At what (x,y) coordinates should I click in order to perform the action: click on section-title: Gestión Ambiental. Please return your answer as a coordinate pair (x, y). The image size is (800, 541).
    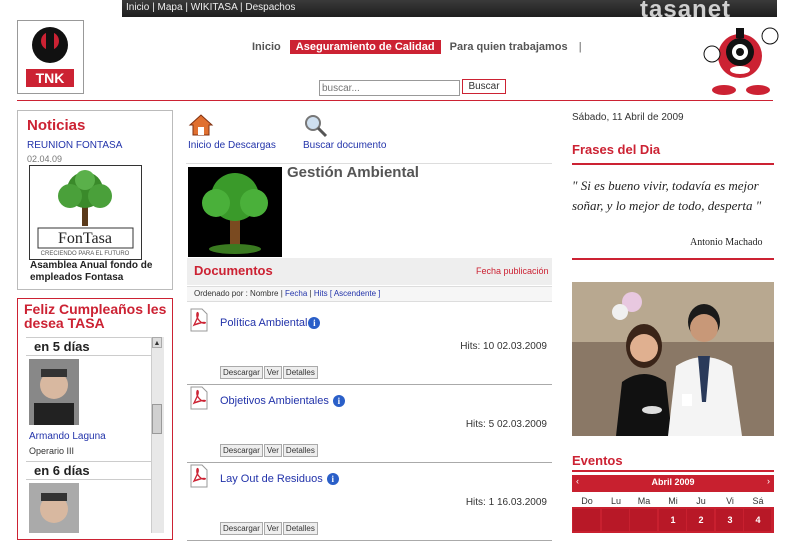
    Looking at the image, I should click on (353, 172).